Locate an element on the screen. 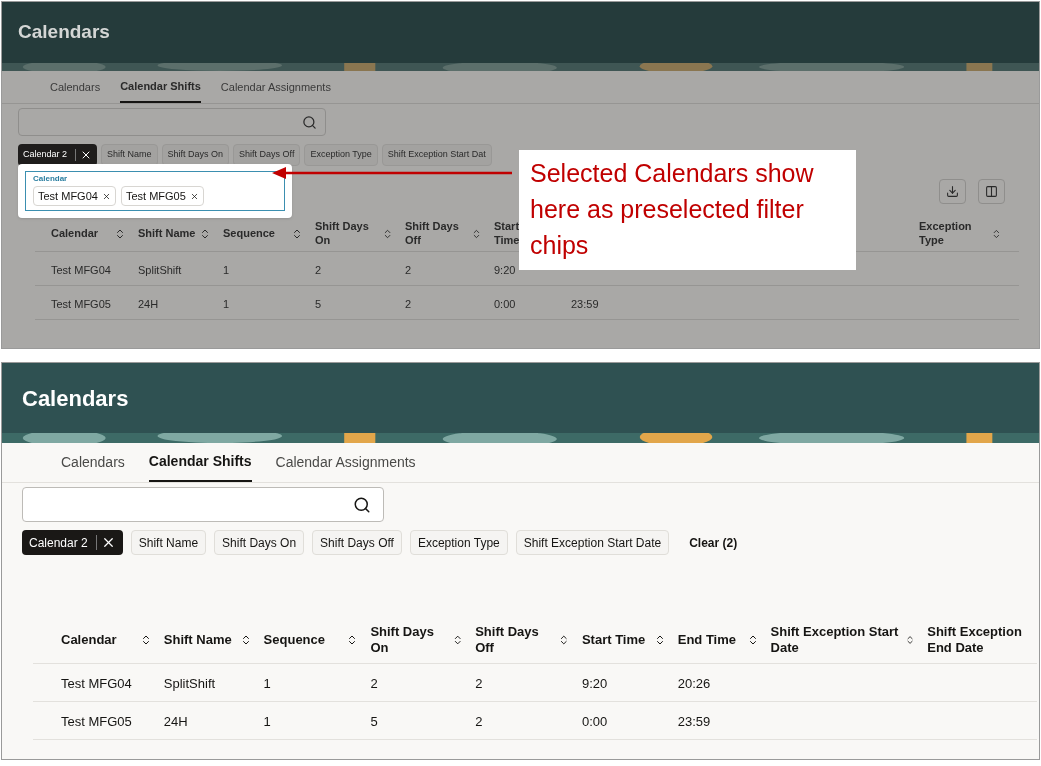  clear-link: Clear (2) is located at coordinates (713, 542).